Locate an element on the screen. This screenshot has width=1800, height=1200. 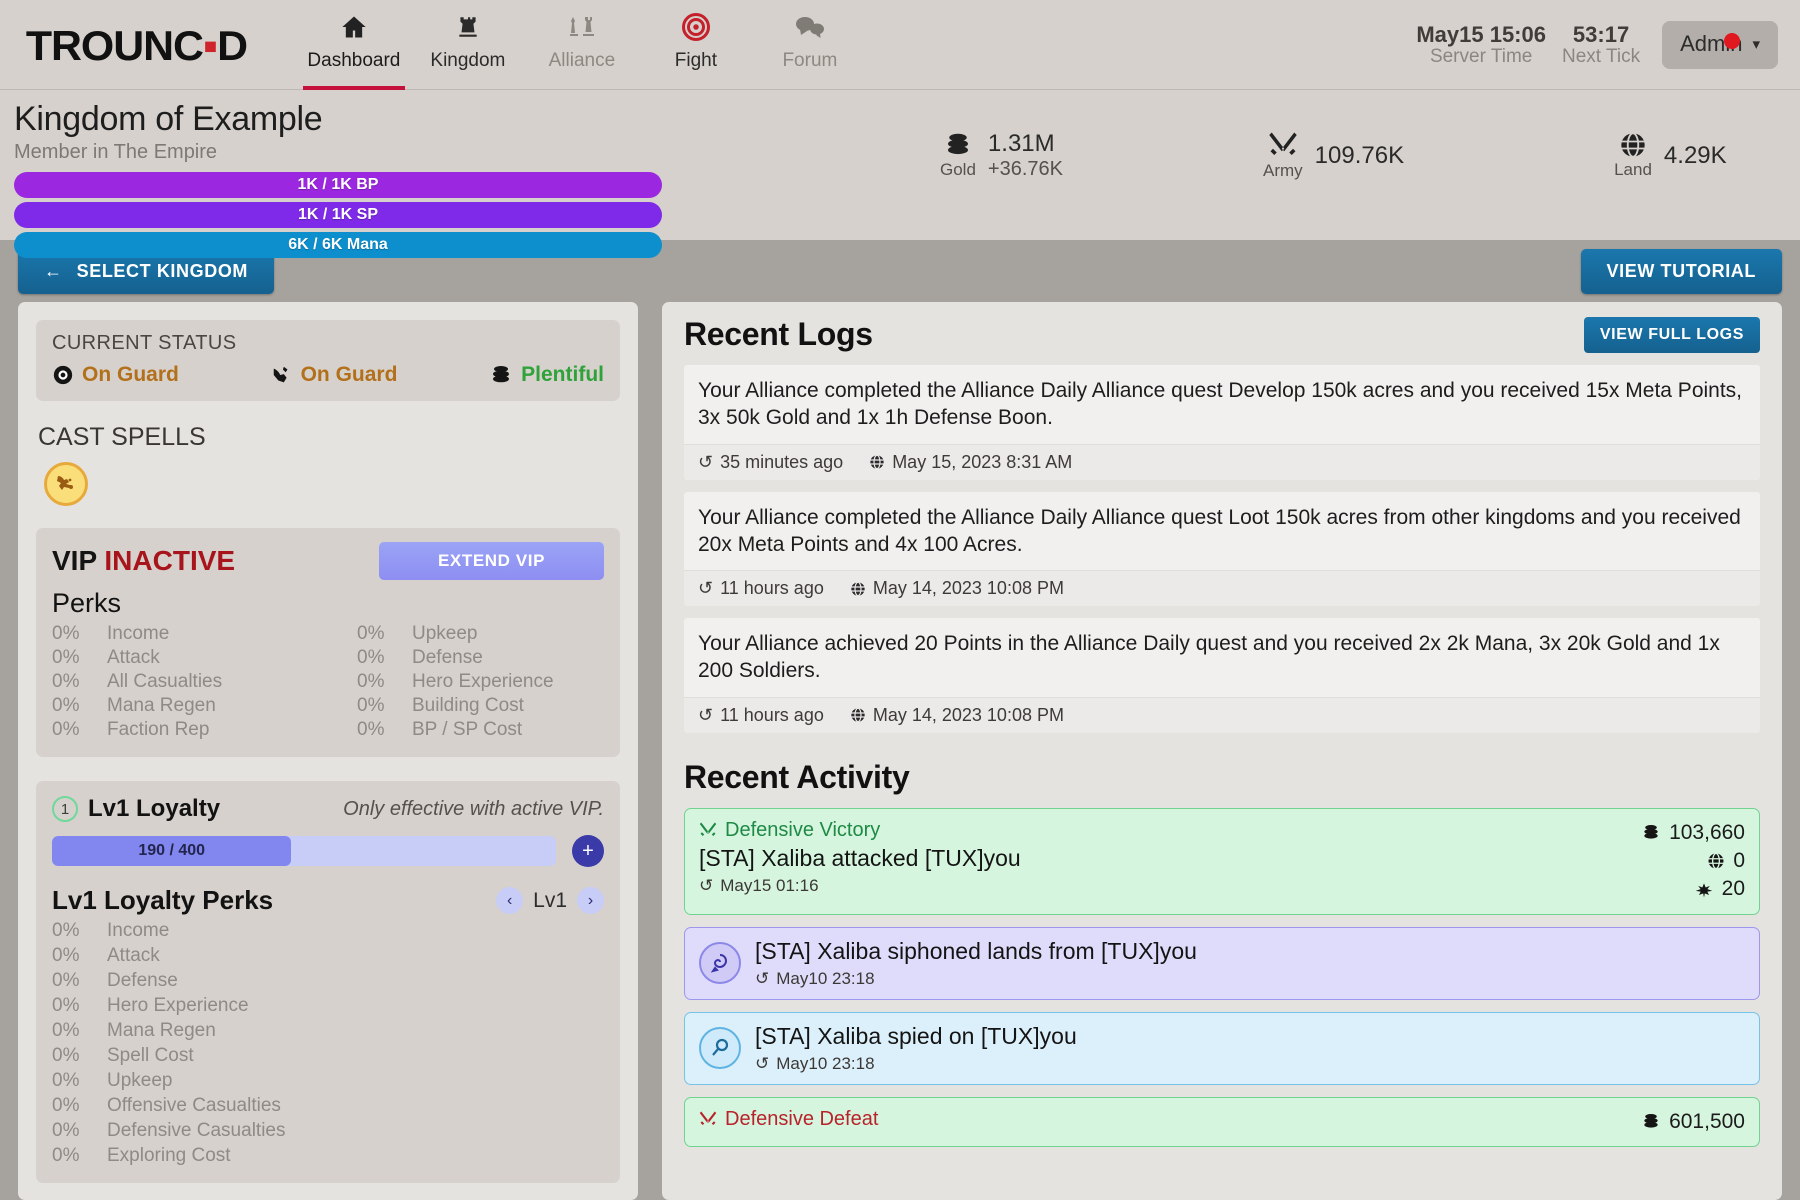
activity-kind-label: Defensive Defeat is located at coordinates (802, 1118).